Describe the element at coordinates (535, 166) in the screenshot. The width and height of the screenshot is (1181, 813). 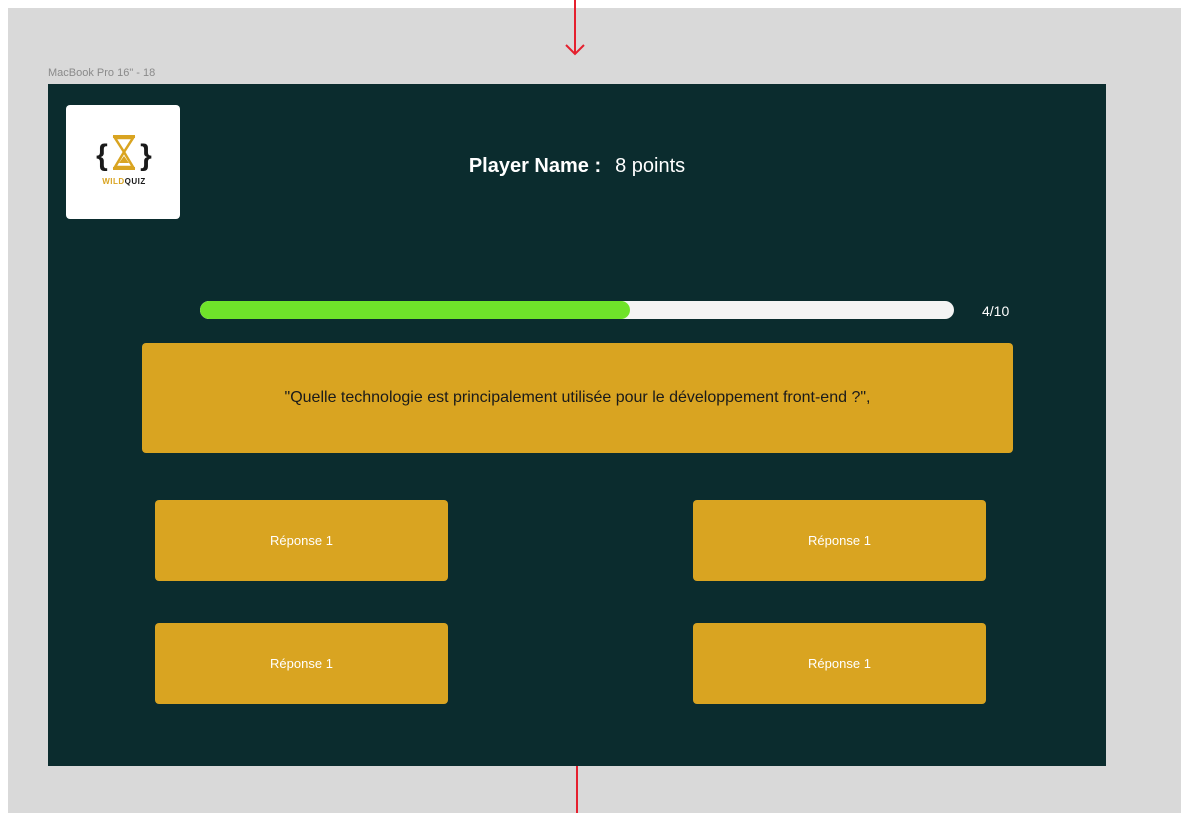
I see `player-name-label: Player Name :` at that location.